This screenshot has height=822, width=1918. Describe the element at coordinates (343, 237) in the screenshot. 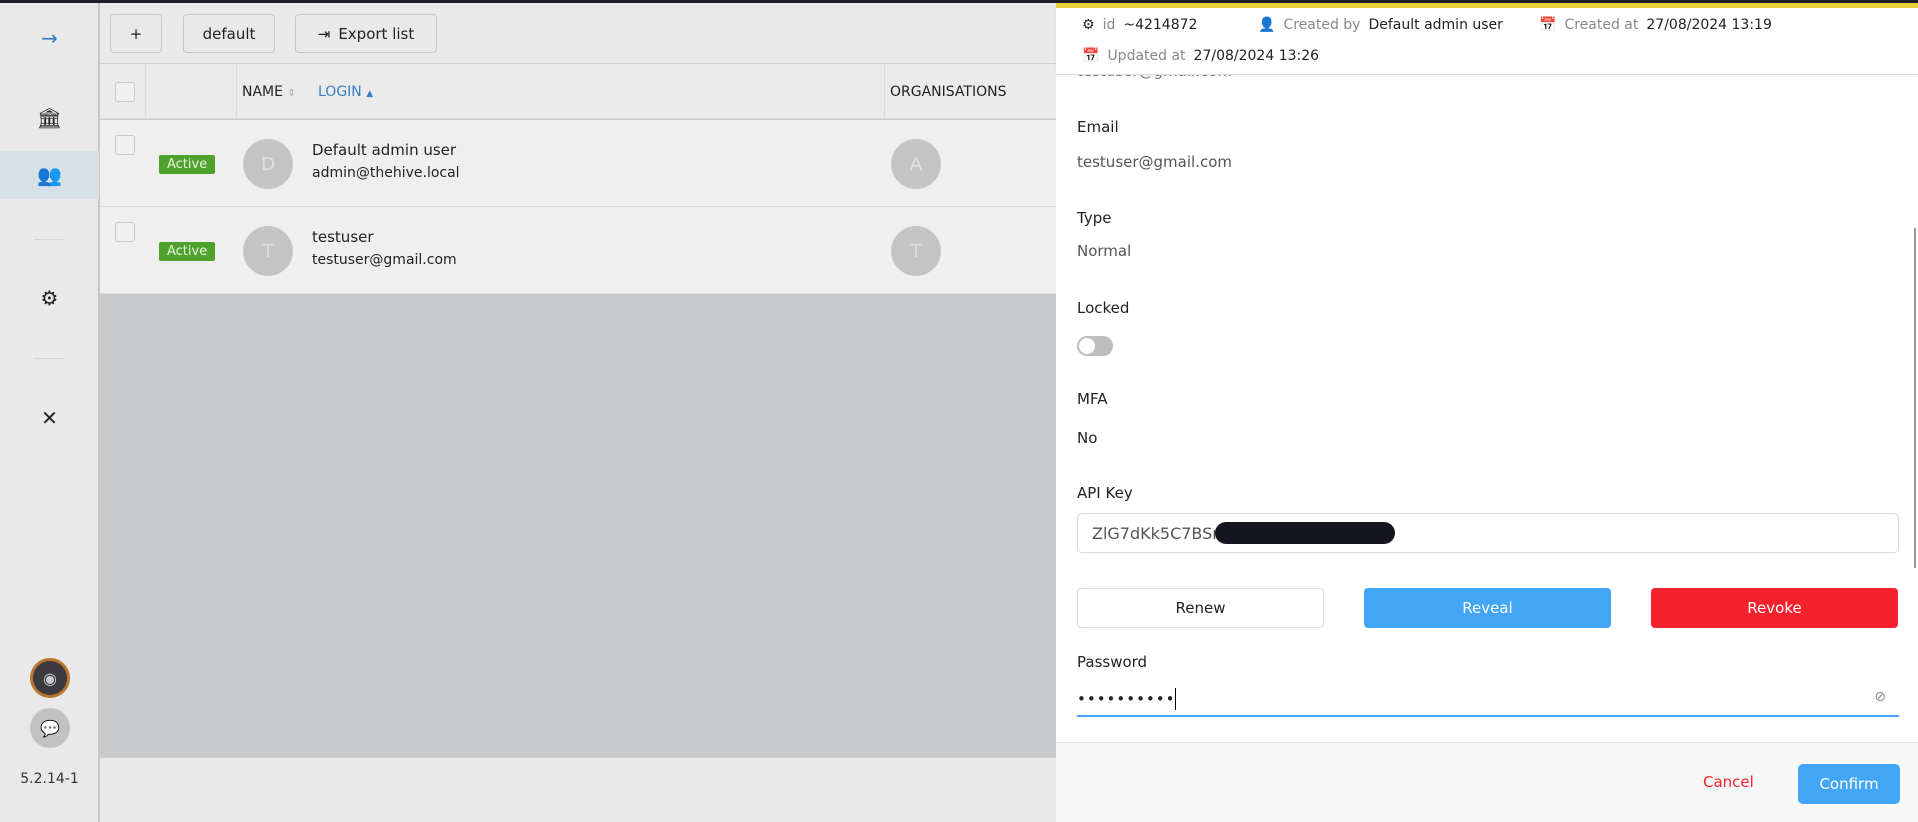

I see `user-name: testuser` at that location.